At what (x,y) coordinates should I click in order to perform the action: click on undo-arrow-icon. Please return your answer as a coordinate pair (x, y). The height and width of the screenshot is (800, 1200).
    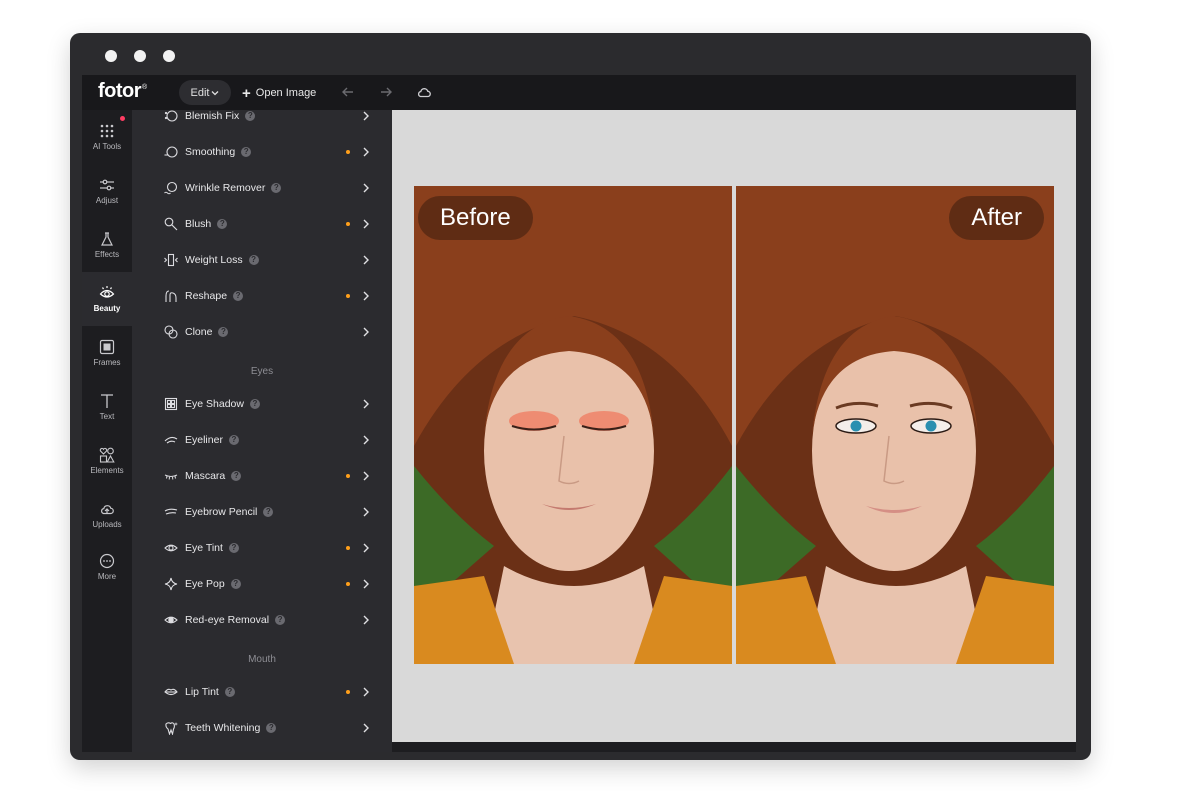
    Looking at the image, I should click on (348, 92).